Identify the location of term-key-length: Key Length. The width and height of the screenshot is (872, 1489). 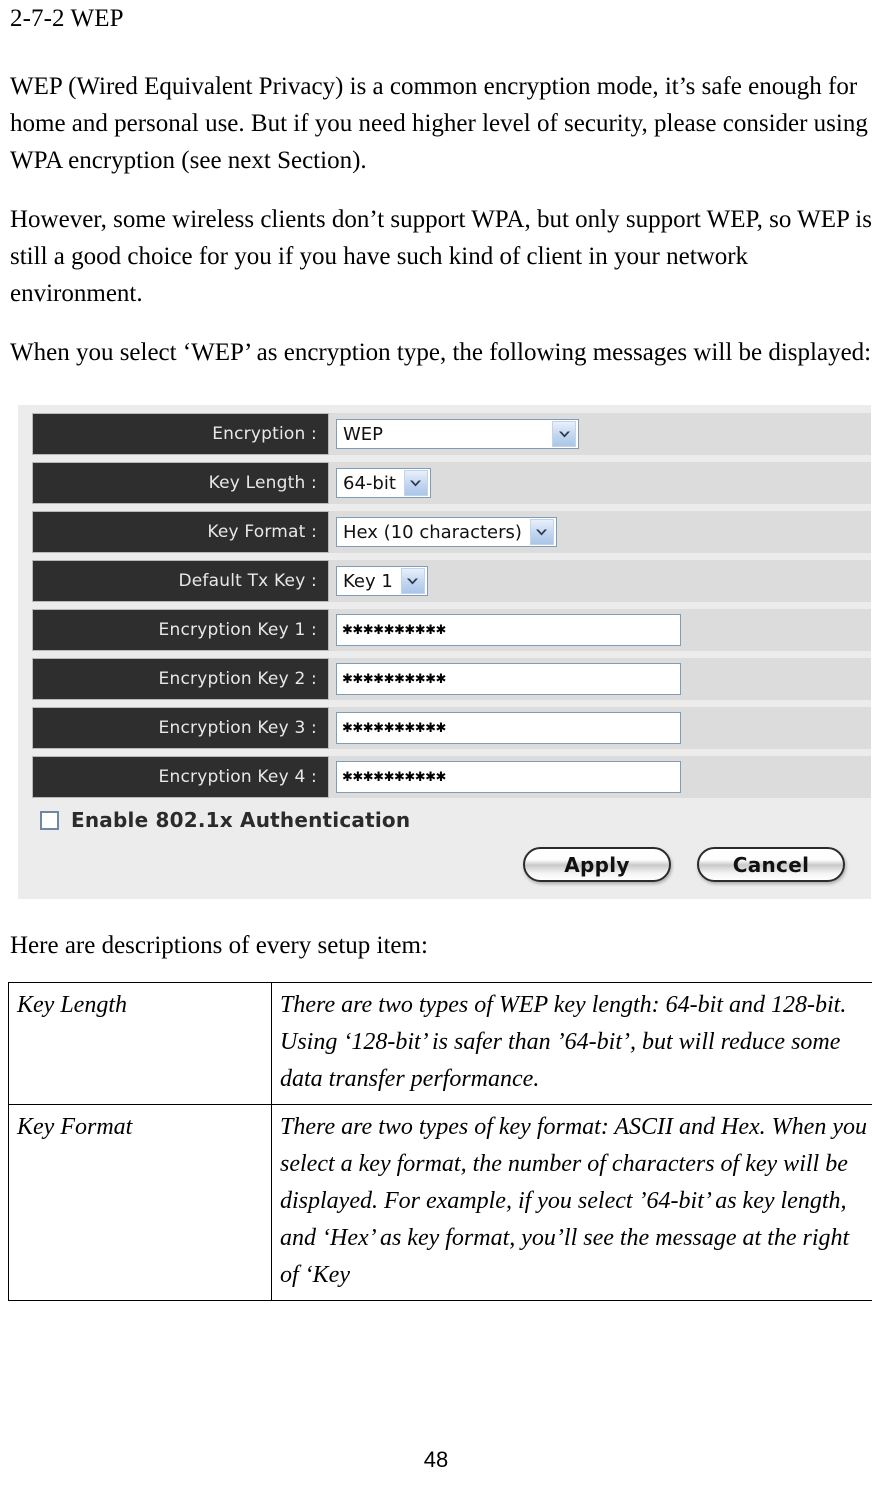
(140, 1044).